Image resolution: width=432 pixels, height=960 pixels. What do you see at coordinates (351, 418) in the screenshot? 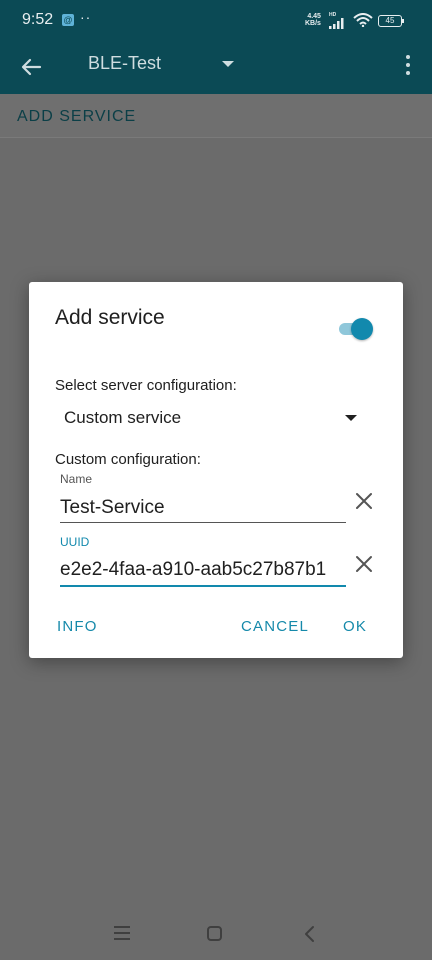
I see `dropdown-arrow-icon` at bounding box center [351, 418].